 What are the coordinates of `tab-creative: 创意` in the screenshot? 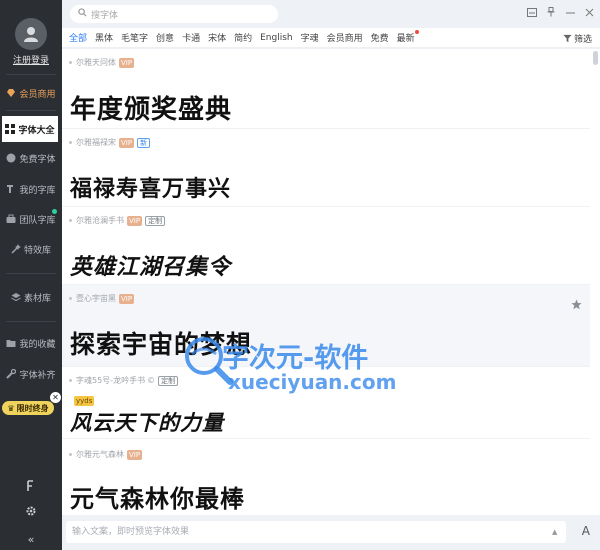 It's located at (165, 37).